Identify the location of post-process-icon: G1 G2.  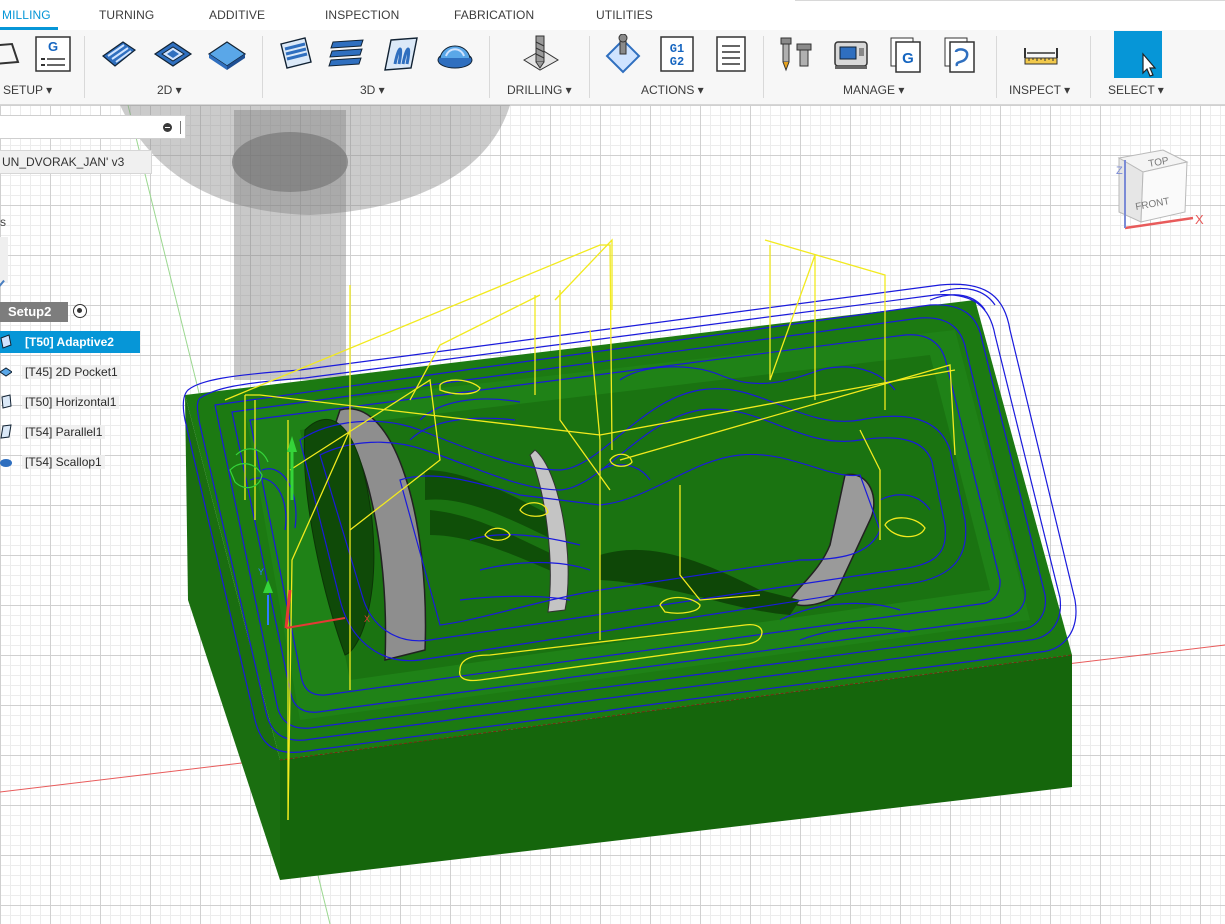
(677, 54).